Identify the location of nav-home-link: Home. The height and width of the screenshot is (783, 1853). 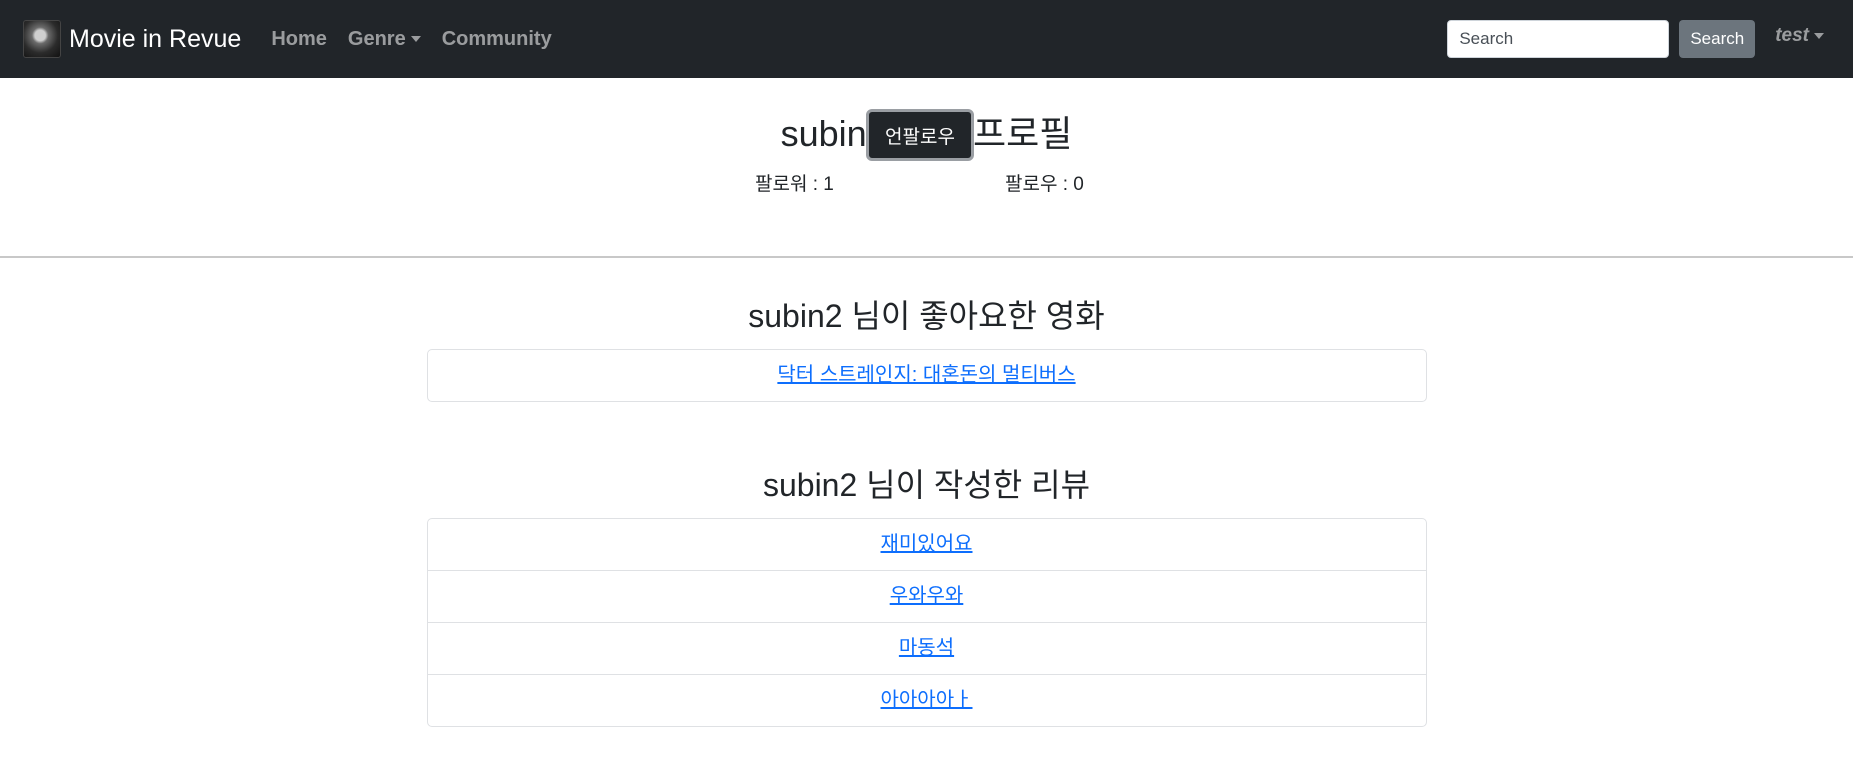
(299, 39).